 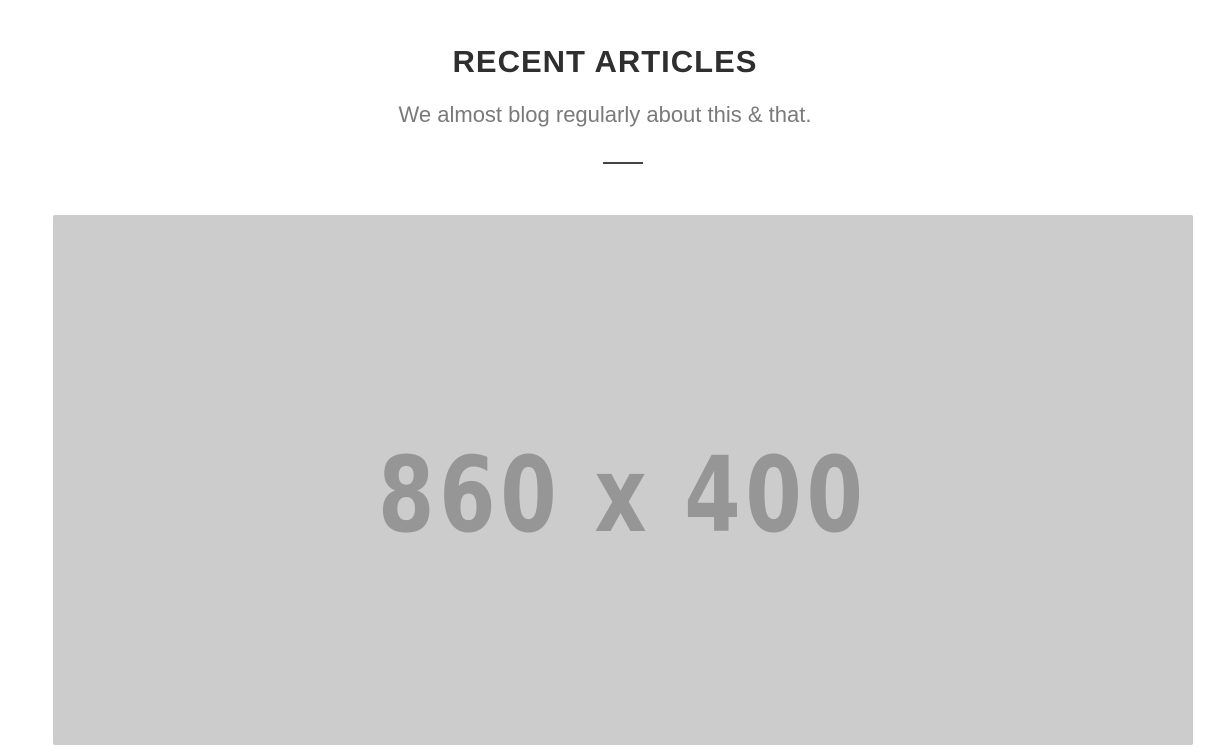 What do you see at coordinates (605, 61) in the screenshot?
I see `section-title: RECENT ARTICLES` at bounding box center [605, 61].